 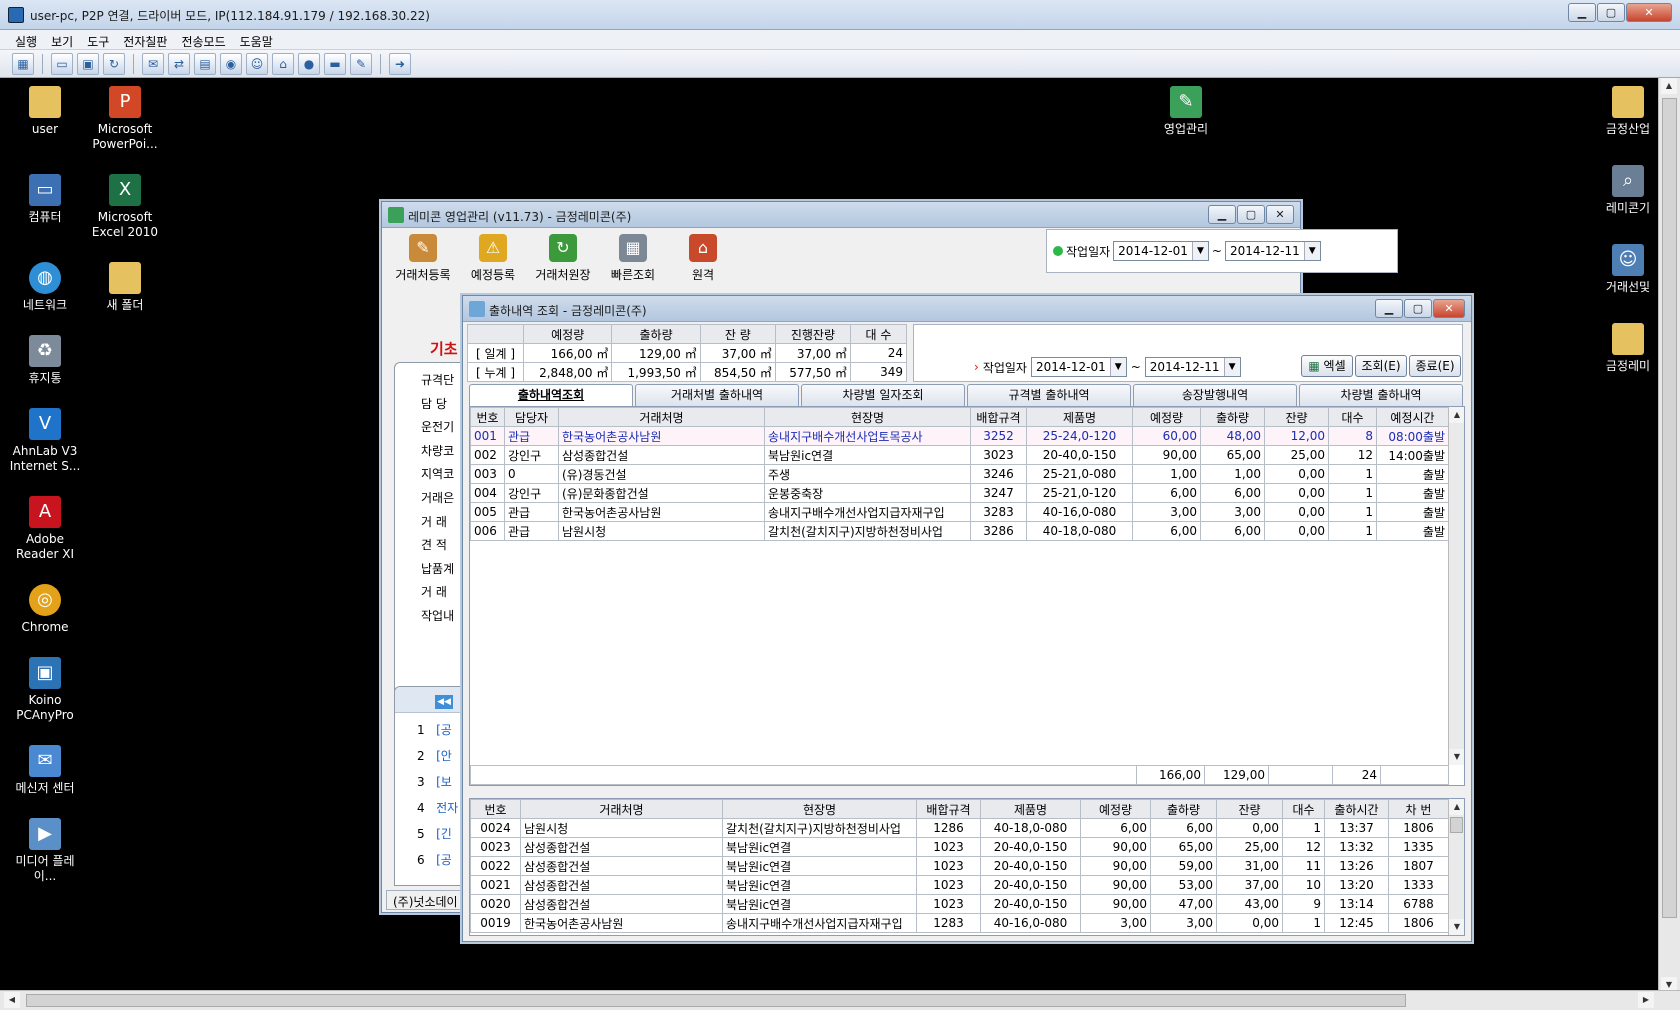 I want to click on detail-grid-scrollbar: ▲ ▼, so click(x=1456, y=867).